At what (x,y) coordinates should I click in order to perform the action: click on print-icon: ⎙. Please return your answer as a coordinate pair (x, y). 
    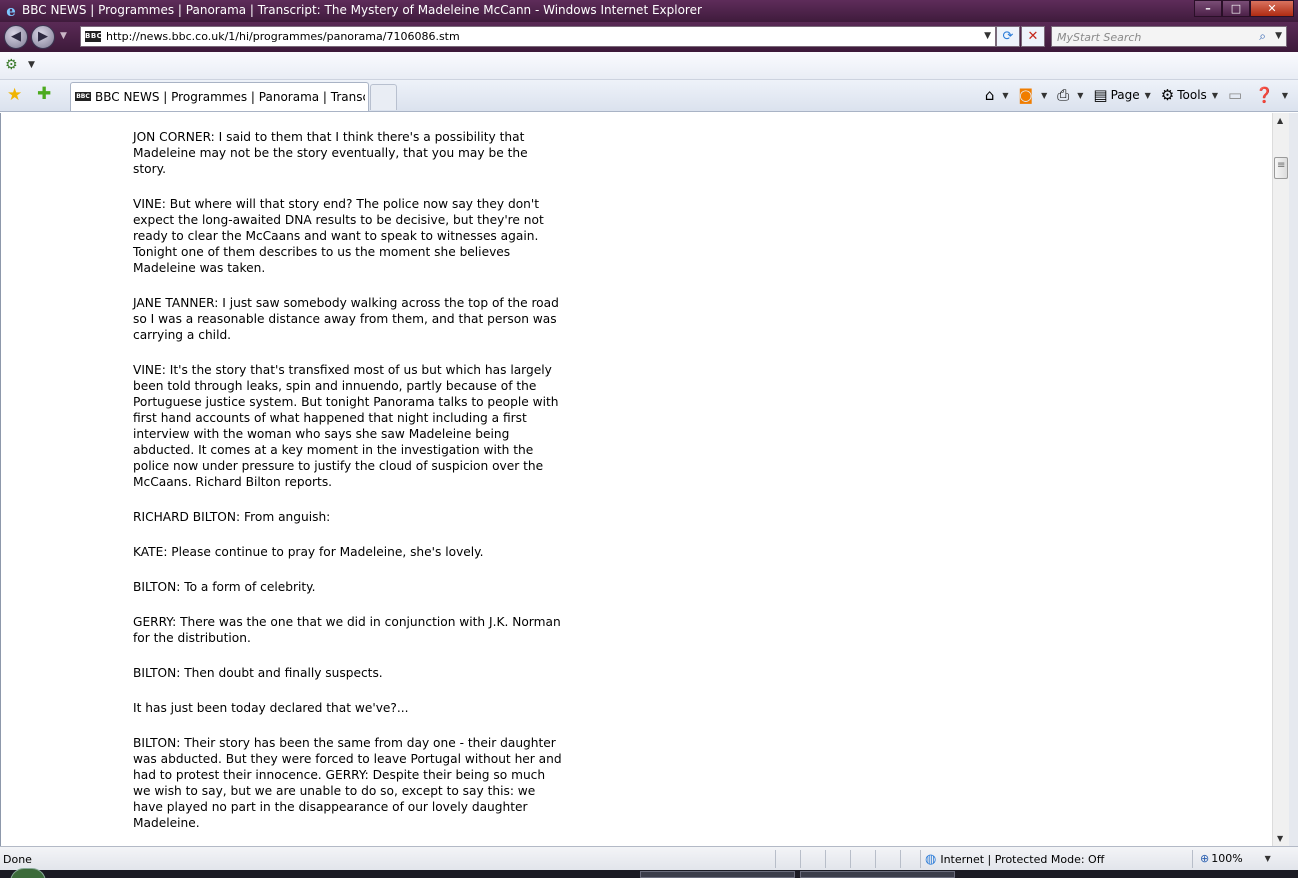
    Looking at the image, I should click on (1063, 95).